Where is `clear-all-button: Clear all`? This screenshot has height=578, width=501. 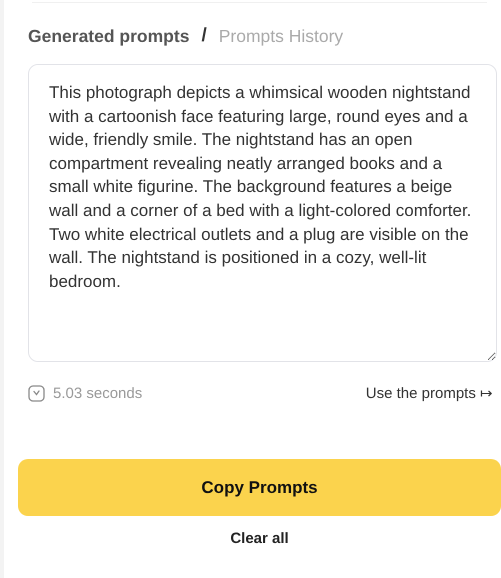 clear-all-button: Clear all is located at coordinates (259, 538).